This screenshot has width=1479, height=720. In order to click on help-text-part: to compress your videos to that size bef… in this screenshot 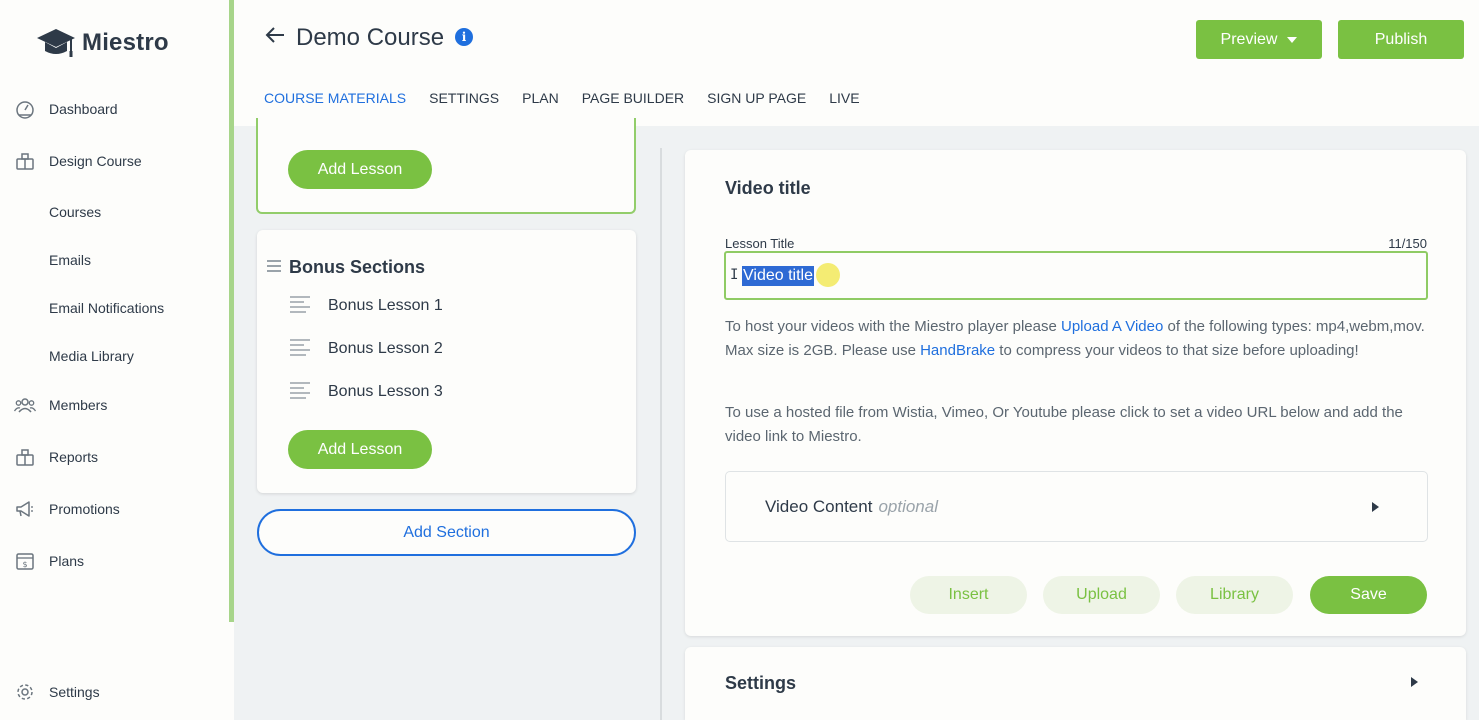, I will do `click(1177, 350)`.